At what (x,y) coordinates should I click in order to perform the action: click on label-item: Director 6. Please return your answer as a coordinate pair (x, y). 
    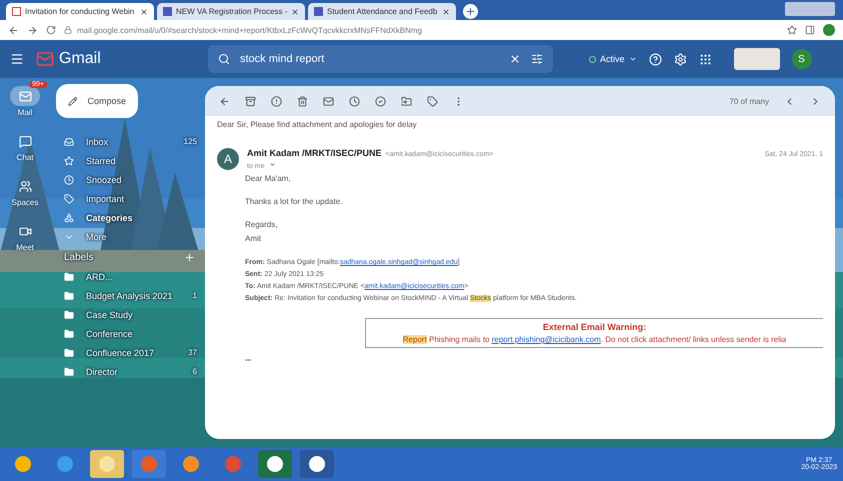
    Looking at the image, I should click on (127, 371).